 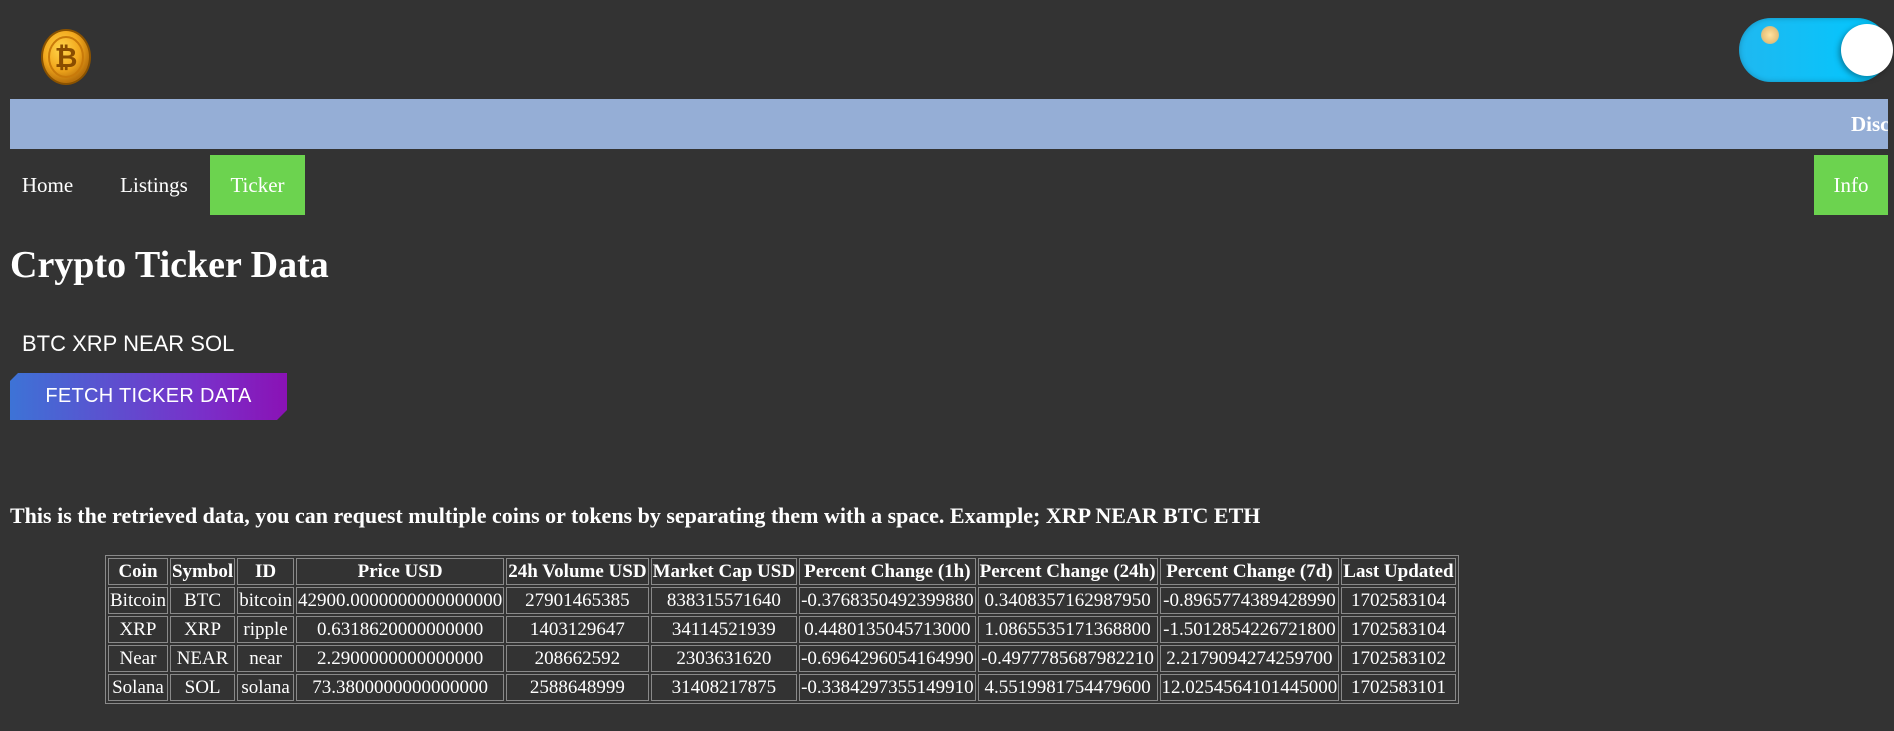 I want to click on cell-symbol: NEAR, so click(x=202, y=658).